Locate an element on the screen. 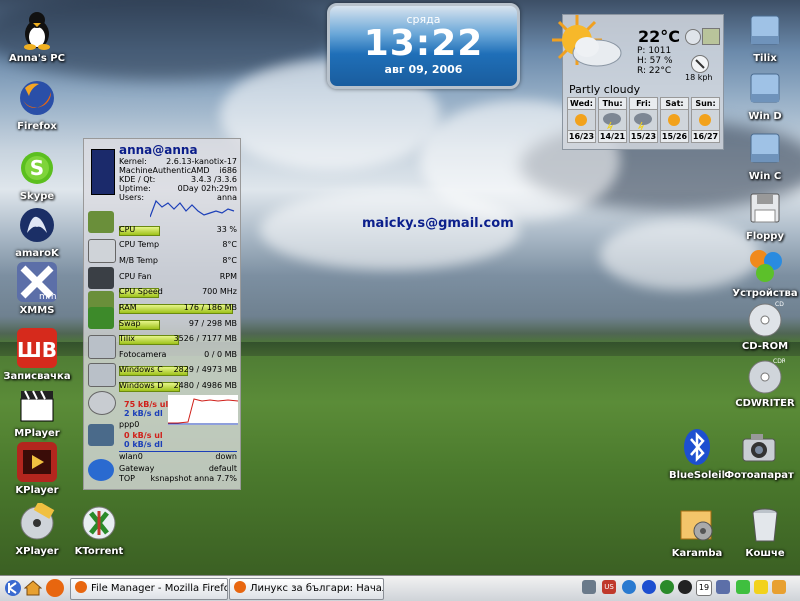 The height and width of the screenshot is (601, 800). desktop-icon-karamba: Karamba is located at coordinates (697, 532).